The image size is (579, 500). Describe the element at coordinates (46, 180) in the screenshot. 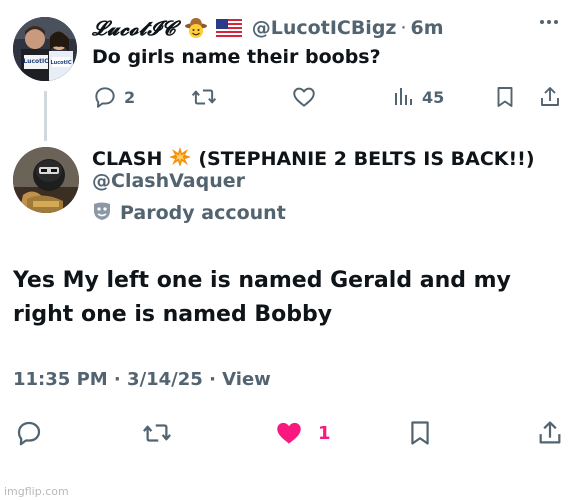

I see `main-avatar` at that location.